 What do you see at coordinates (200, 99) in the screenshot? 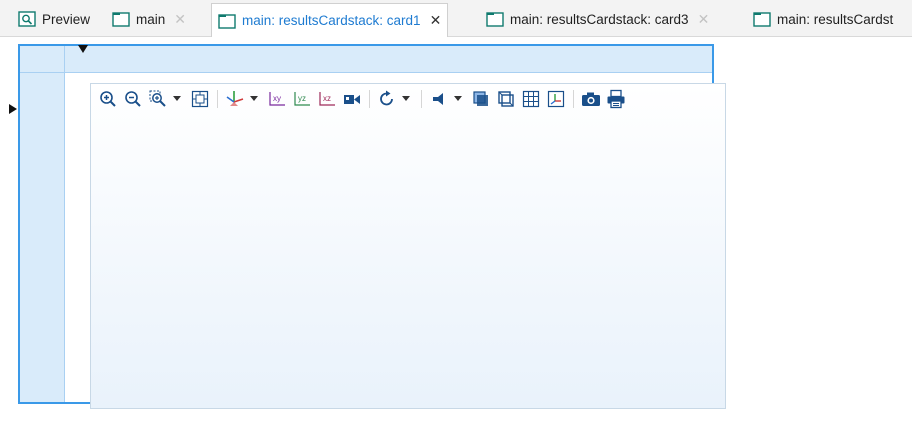
I see `zoom-extents-icon` at bounding box center [200, 99].